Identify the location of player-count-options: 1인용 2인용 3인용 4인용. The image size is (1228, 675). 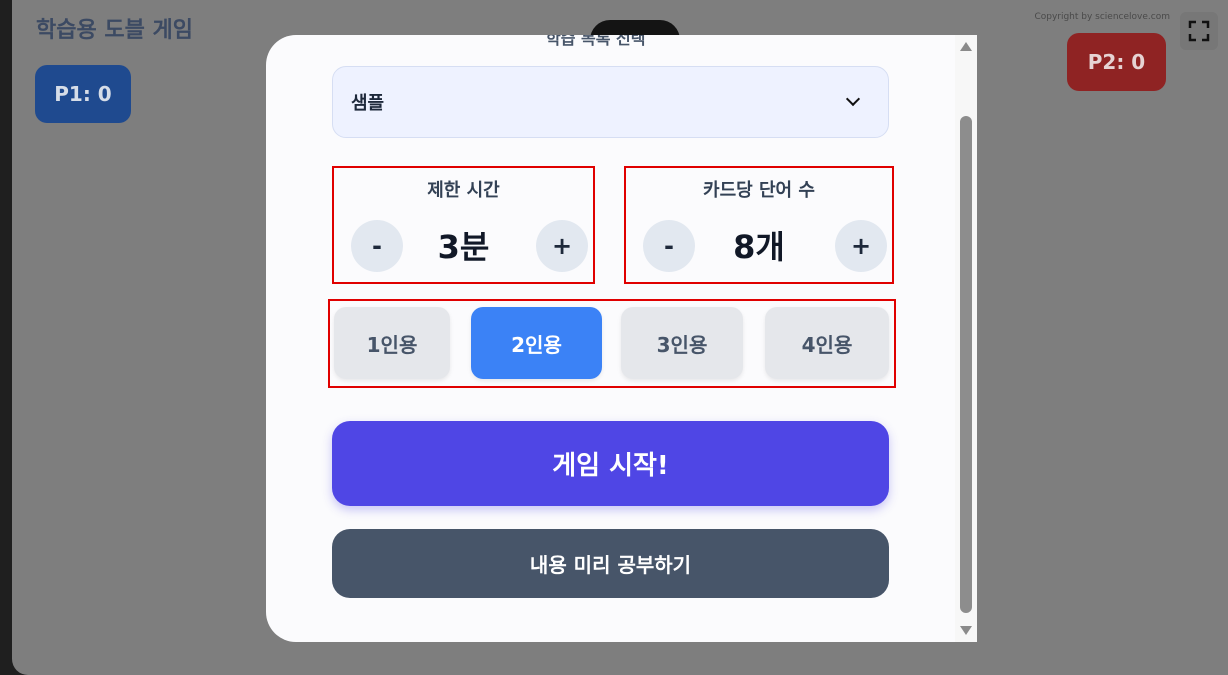
(612, 343).